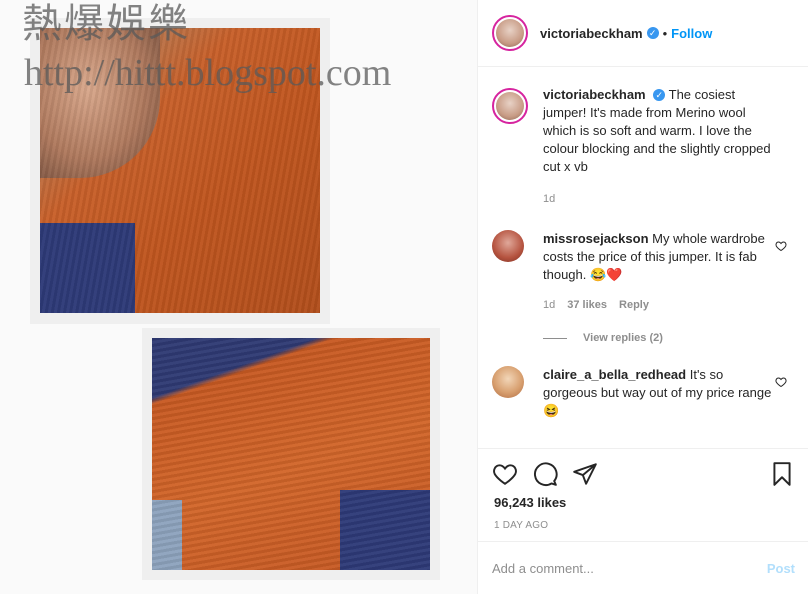 The width and height of the screenshot is (808, 594). Describe the element at coordinates (505, 474) in the screenshot. I see `like-heart-icon` at that location.